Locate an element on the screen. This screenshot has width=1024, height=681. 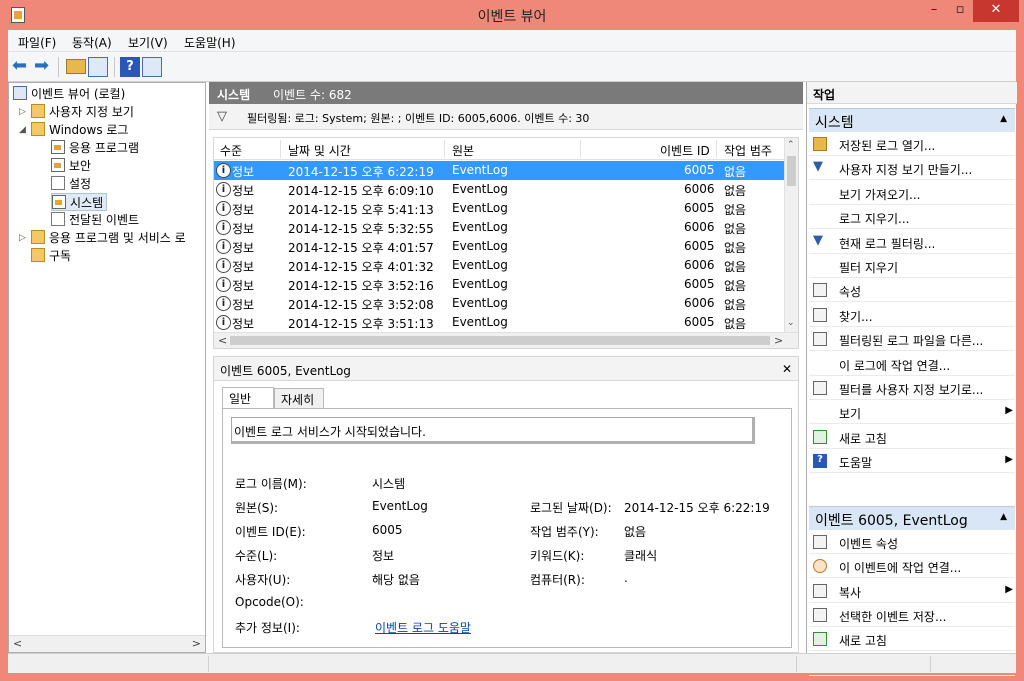
tree-item-system: 시스템 is located at coordinates (79, 202).